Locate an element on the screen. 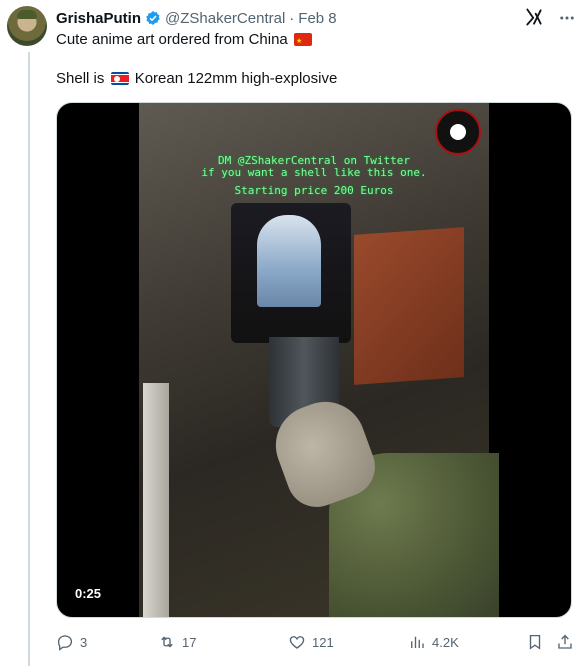 The width and height of the screenshot is (584, 666). tweet-text-prefix: Shell is is located at coordinates (80, 78).